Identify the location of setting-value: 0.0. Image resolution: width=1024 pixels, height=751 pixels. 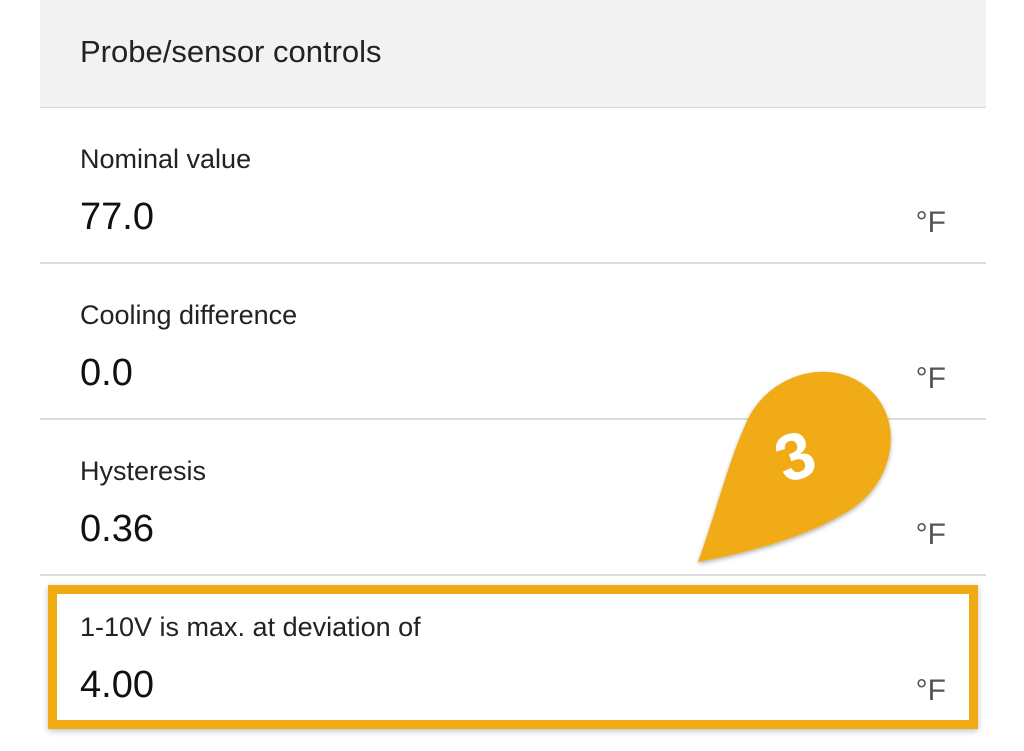
(106, 373).